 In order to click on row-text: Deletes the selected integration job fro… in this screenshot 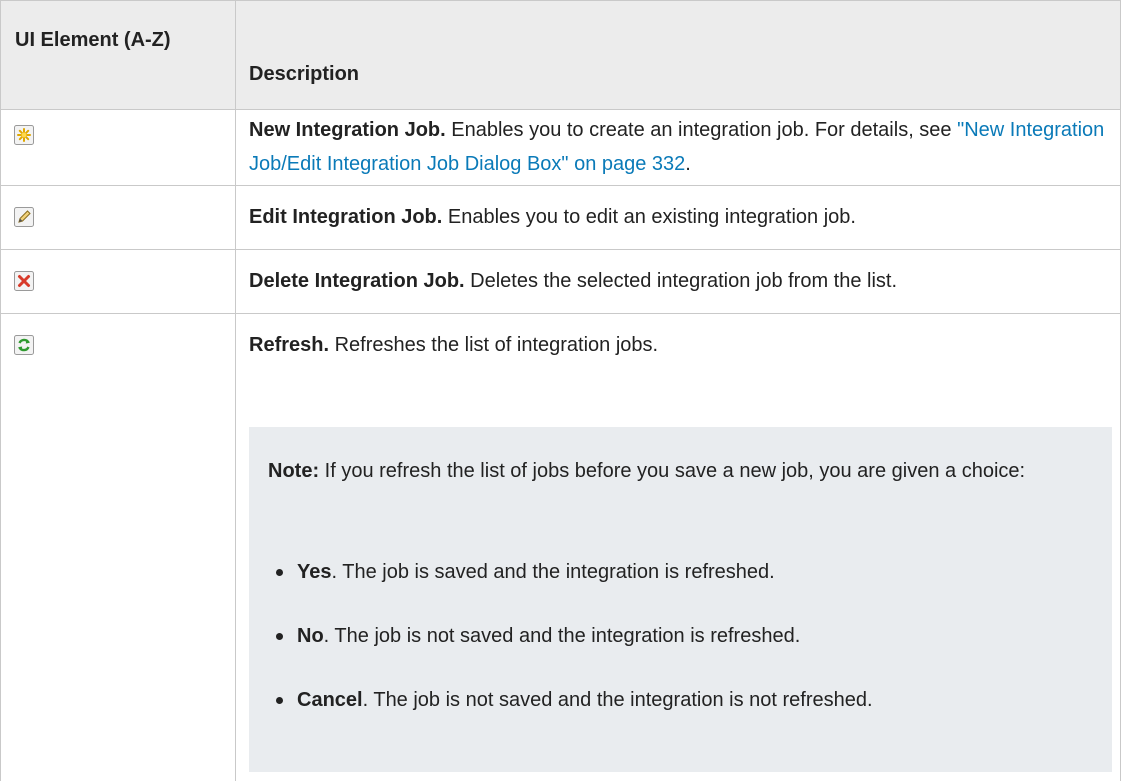, I will do `click(681, 281)`.